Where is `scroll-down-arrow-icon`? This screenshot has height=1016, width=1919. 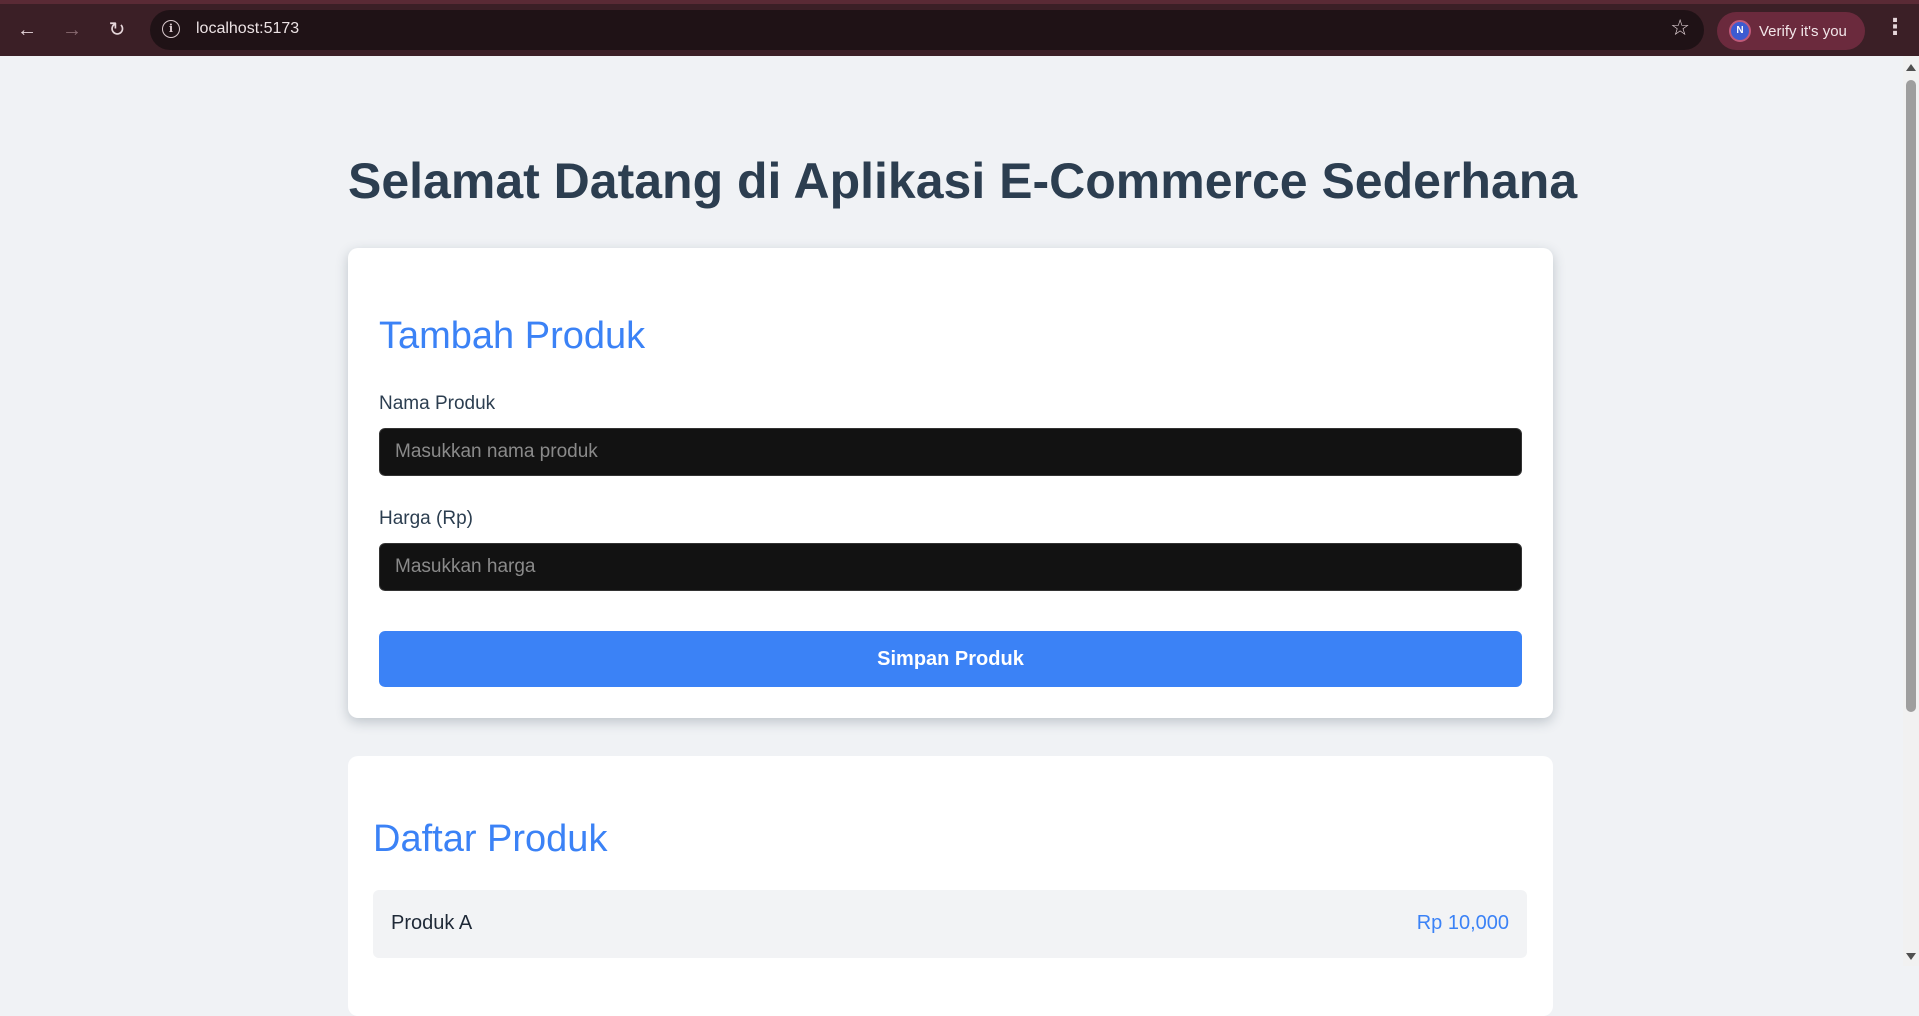
scroll-down-arrow-icon is located at coordinates (1911, 956).